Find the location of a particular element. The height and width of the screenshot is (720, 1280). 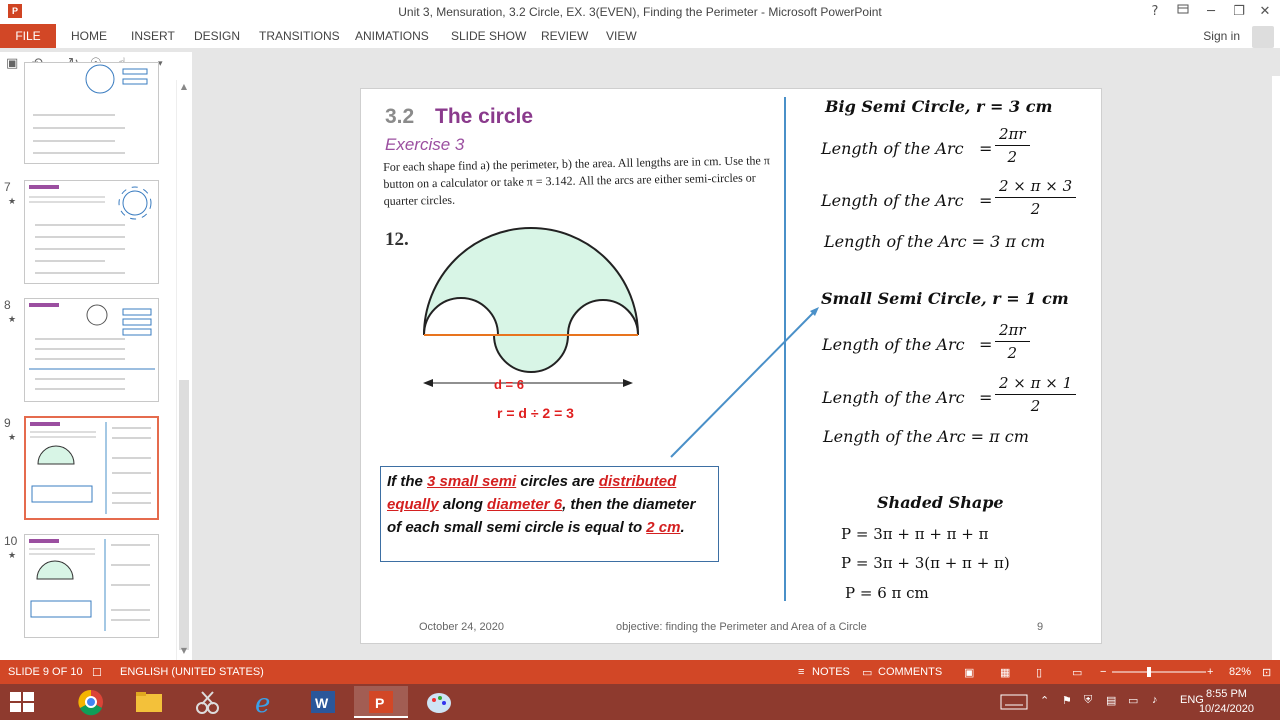

arc-substitution-fraction: 2 × π × 1 2 is located at coordinates (1036, 394).